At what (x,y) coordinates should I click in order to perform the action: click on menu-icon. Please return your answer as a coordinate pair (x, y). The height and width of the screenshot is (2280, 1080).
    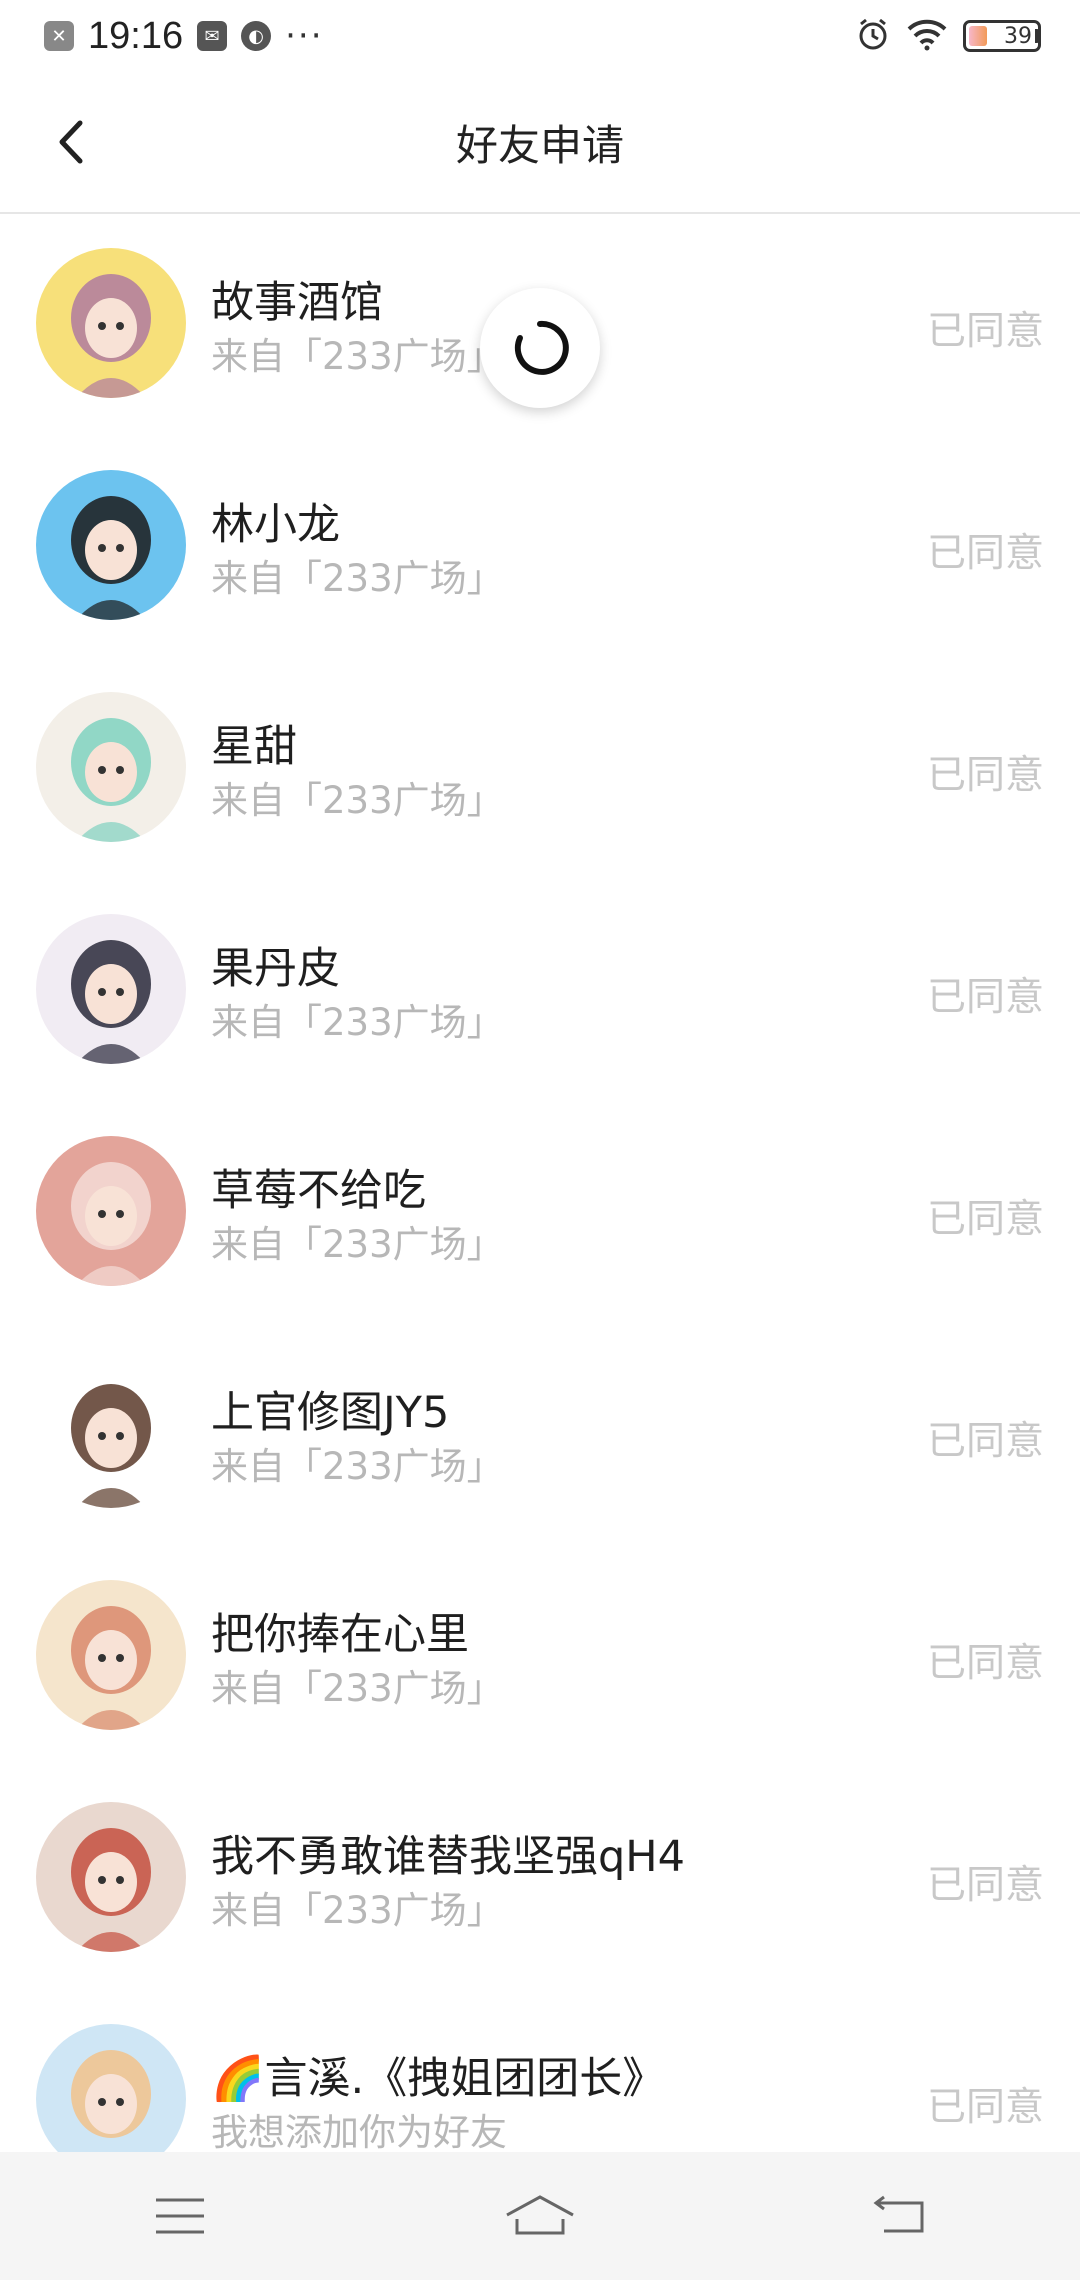
    Looking at the image, I should click on (180, 2216).